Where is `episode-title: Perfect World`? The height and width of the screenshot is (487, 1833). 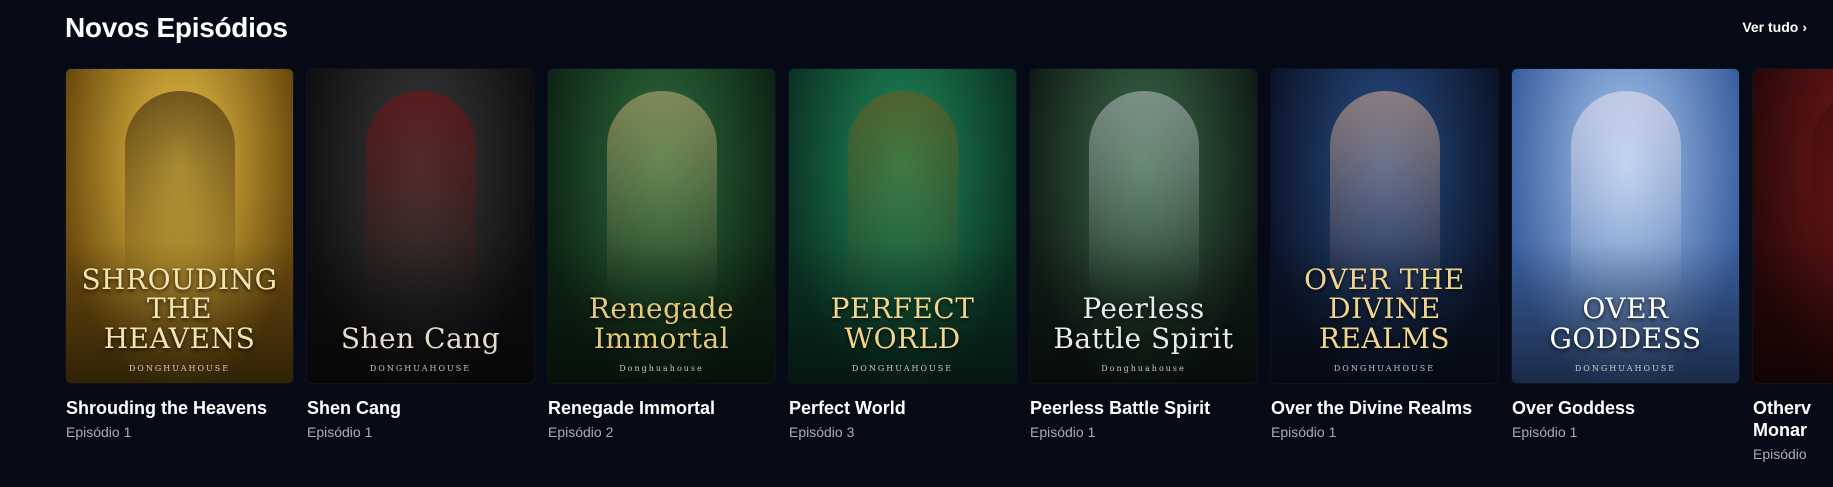 episode-title: Perfect World is located at coordinates (902, 408).